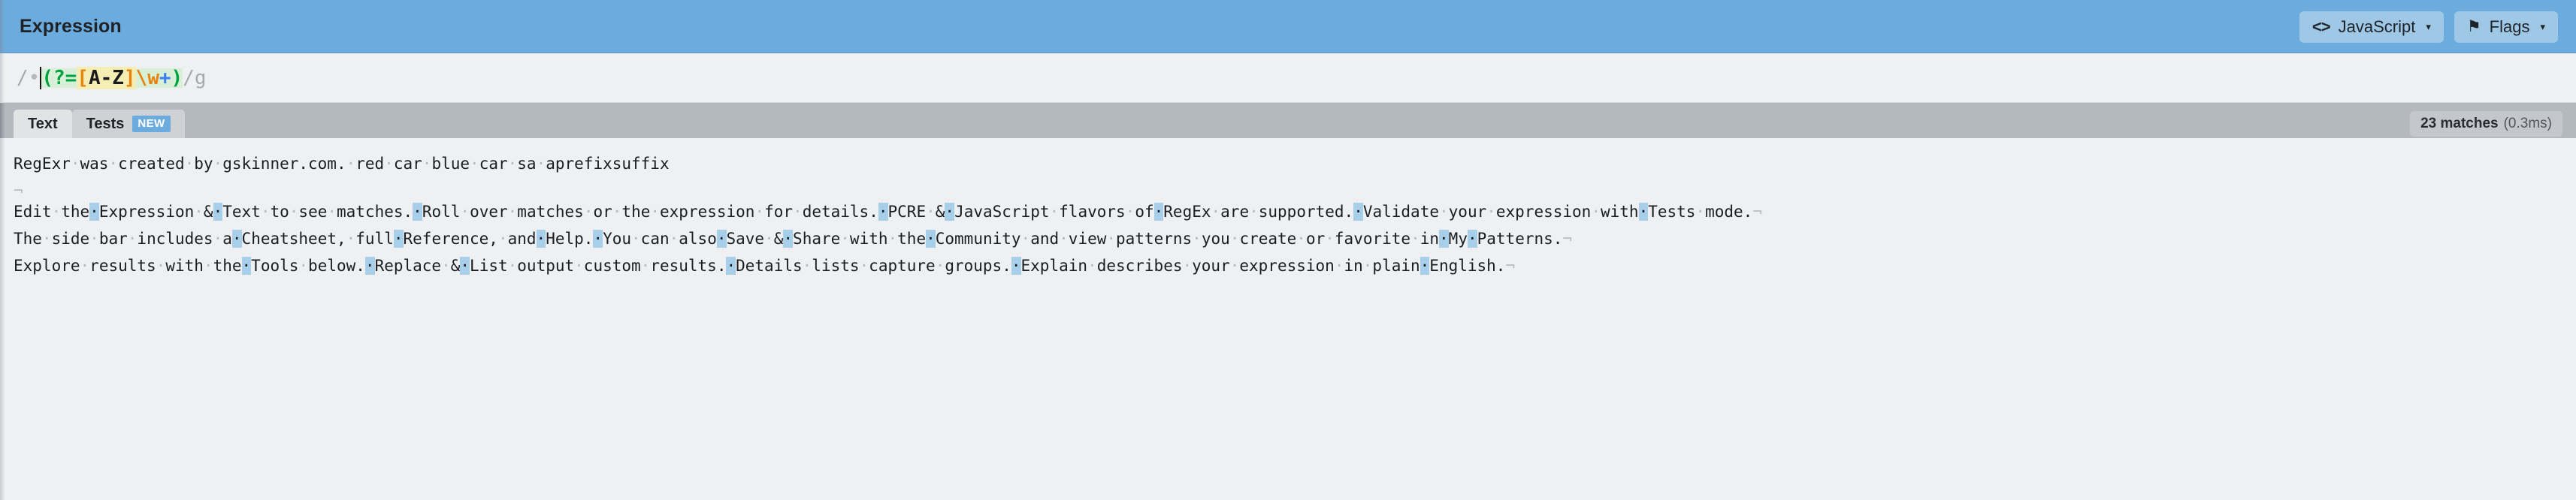 This screenshot has width=2576, height=500. I want to click on tab-tests: Tests NEW, so click(128, 124).